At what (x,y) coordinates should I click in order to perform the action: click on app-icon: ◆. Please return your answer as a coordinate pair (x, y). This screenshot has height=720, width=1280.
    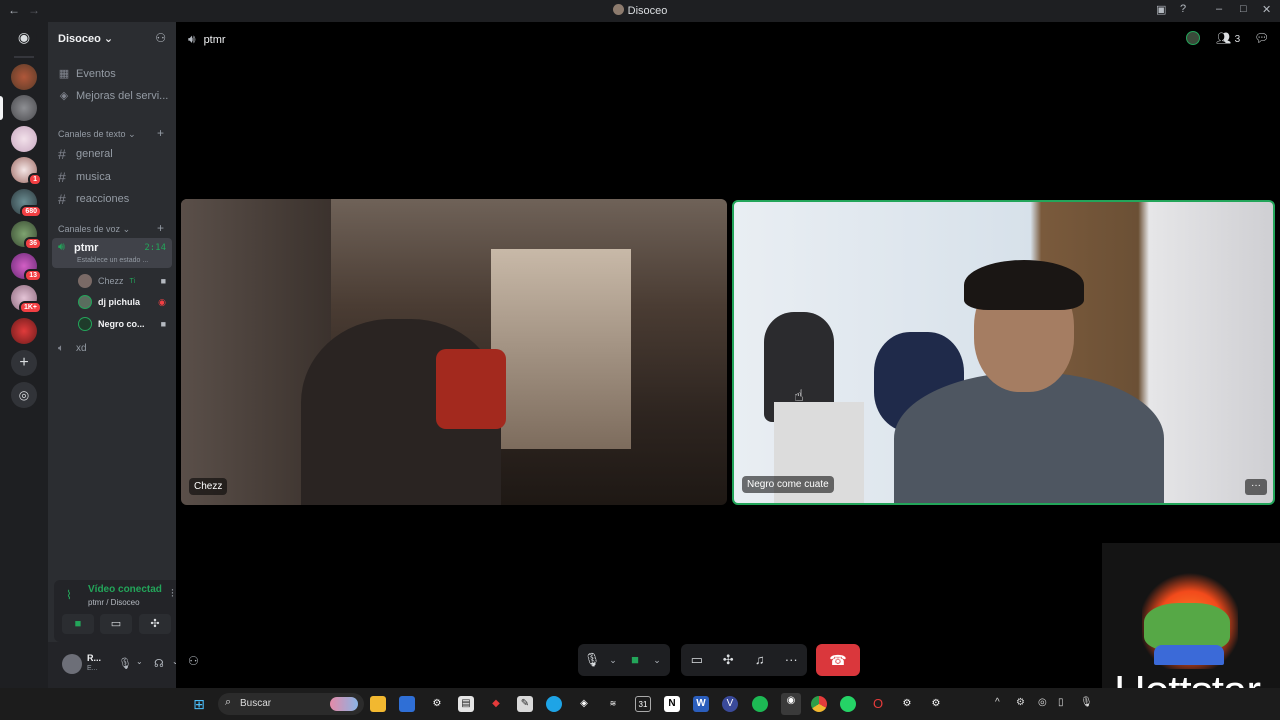
    Looking at the image, I should click on (496, 704).